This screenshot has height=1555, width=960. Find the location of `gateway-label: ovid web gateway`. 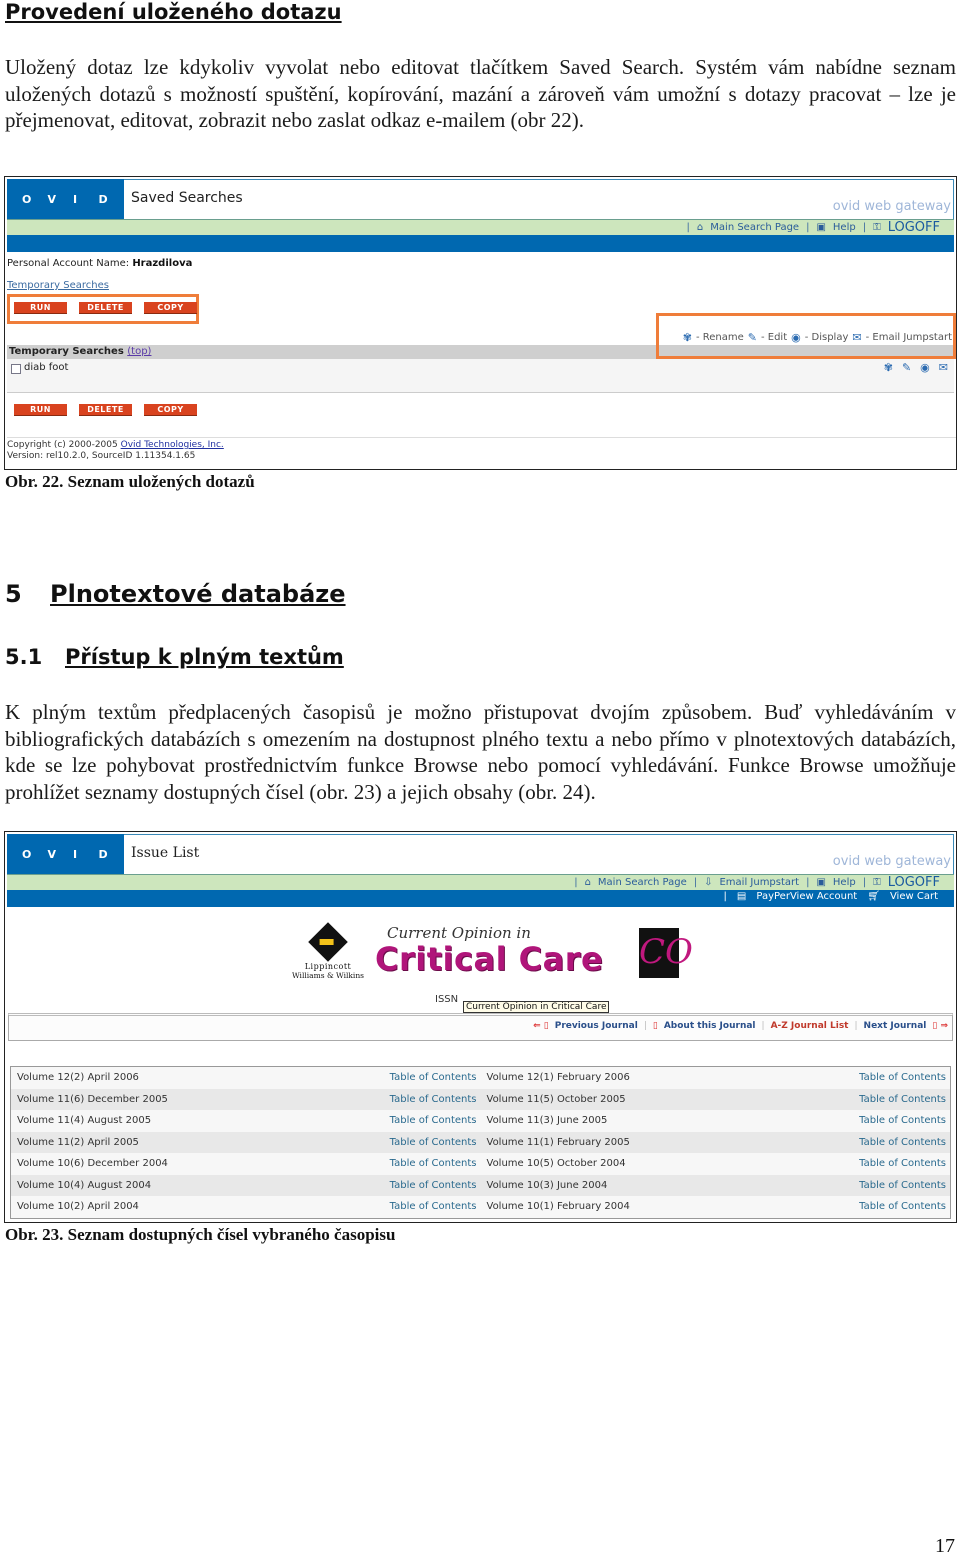

gateway-label: ovid web gateway is located at coordinates (891, 206).